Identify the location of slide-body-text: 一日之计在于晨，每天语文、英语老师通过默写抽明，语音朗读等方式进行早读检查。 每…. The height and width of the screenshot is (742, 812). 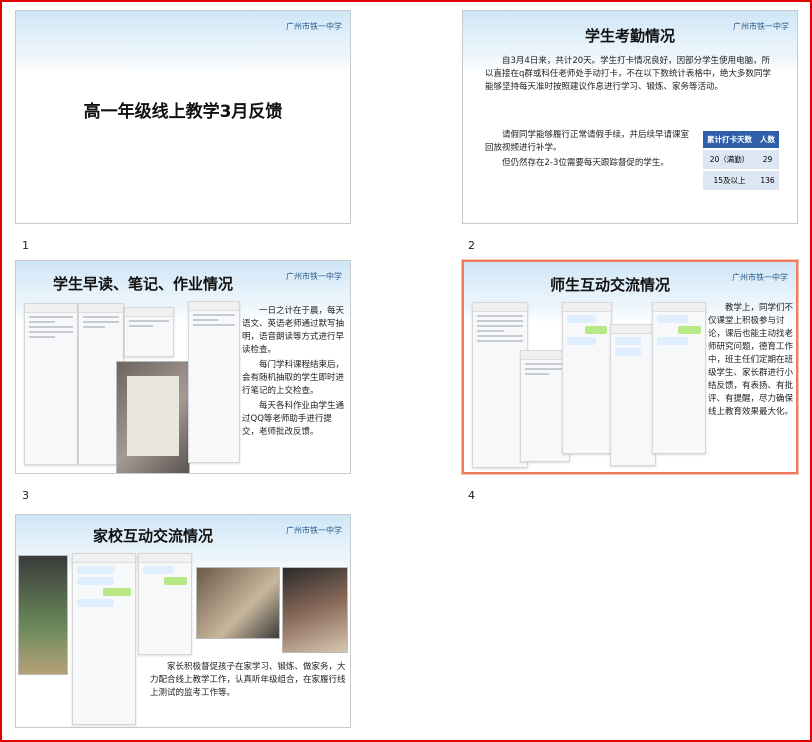
(294, 373).